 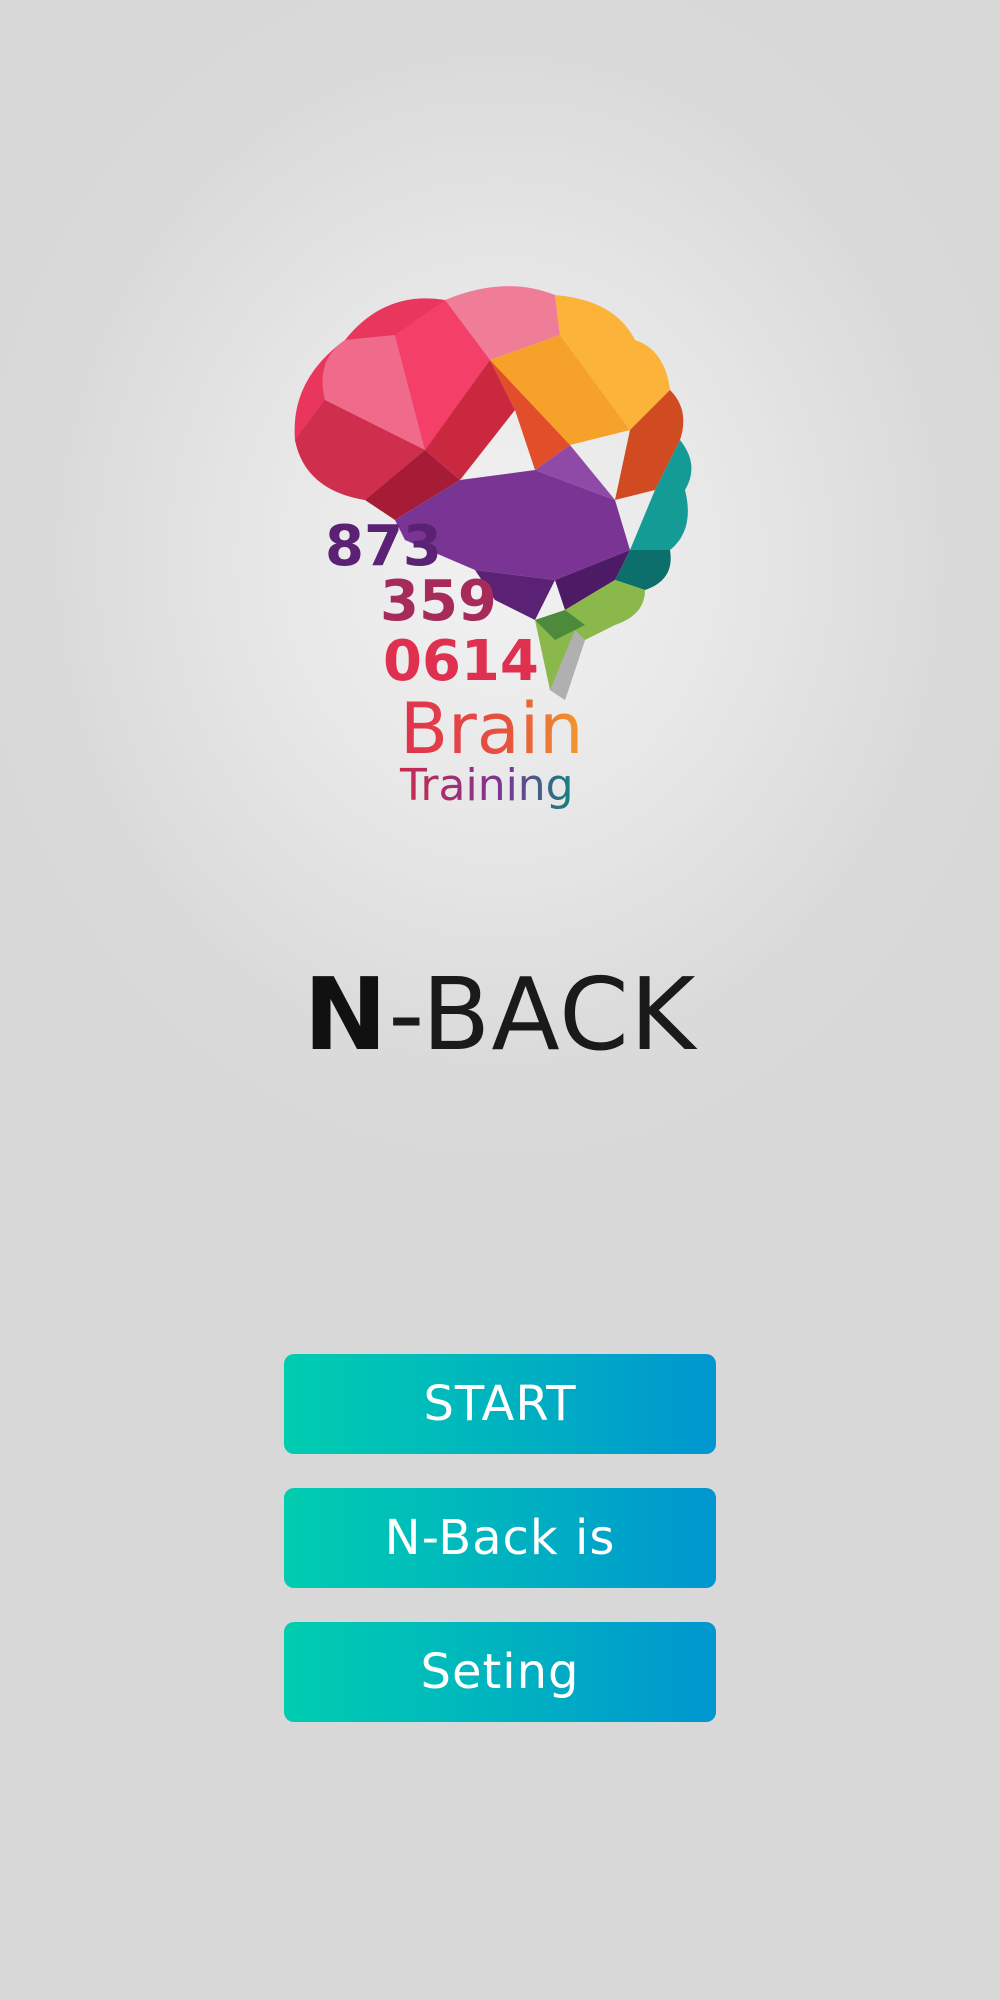 What do you see at coordinates (500, 1404) in the screenshot?
I see `start-button: START` at bounding box center [500, 1404].